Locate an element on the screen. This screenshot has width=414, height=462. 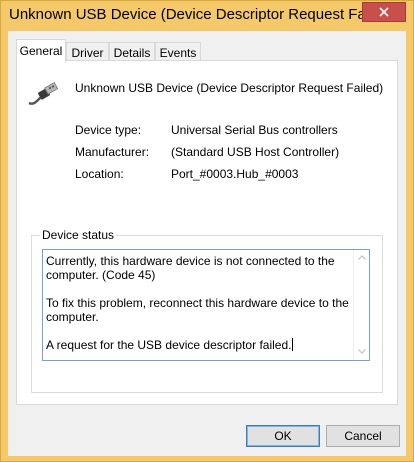
device-status-label: Device status is located at coordinates (78, 235).